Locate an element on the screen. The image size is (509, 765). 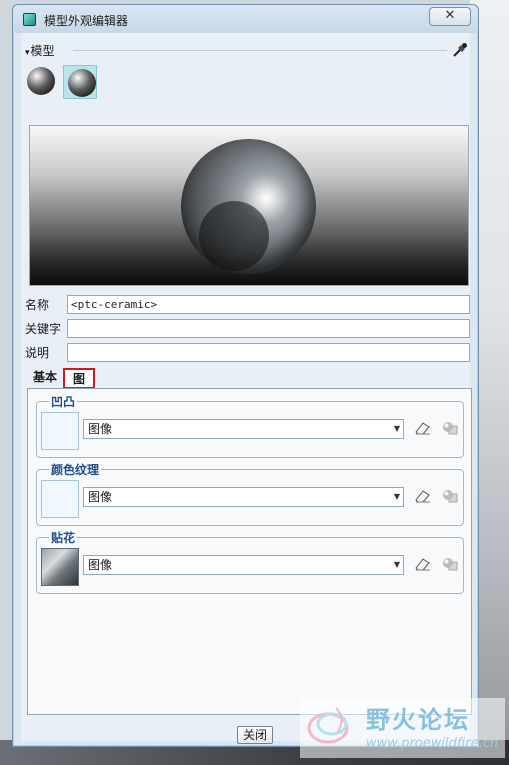
model-thumbnail-selected is located at coordinates (80, 82).